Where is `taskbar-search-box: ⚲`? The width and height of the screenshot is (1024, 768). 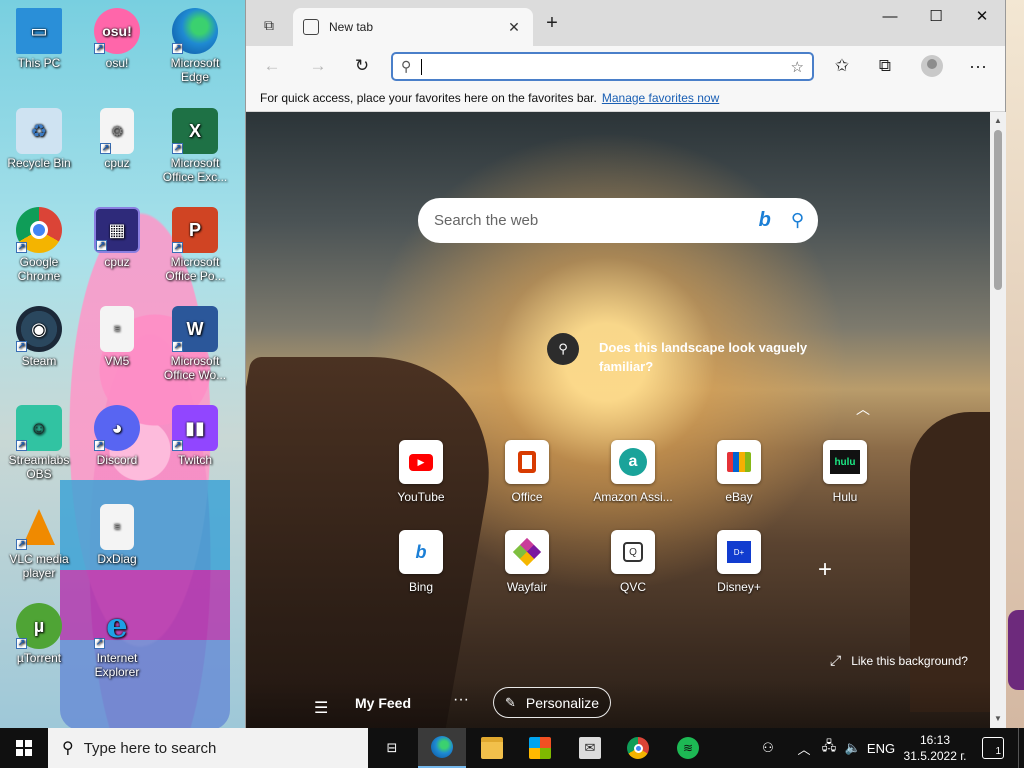
taskbar-search-box: ⚲ is located at coordinates (208, 748).